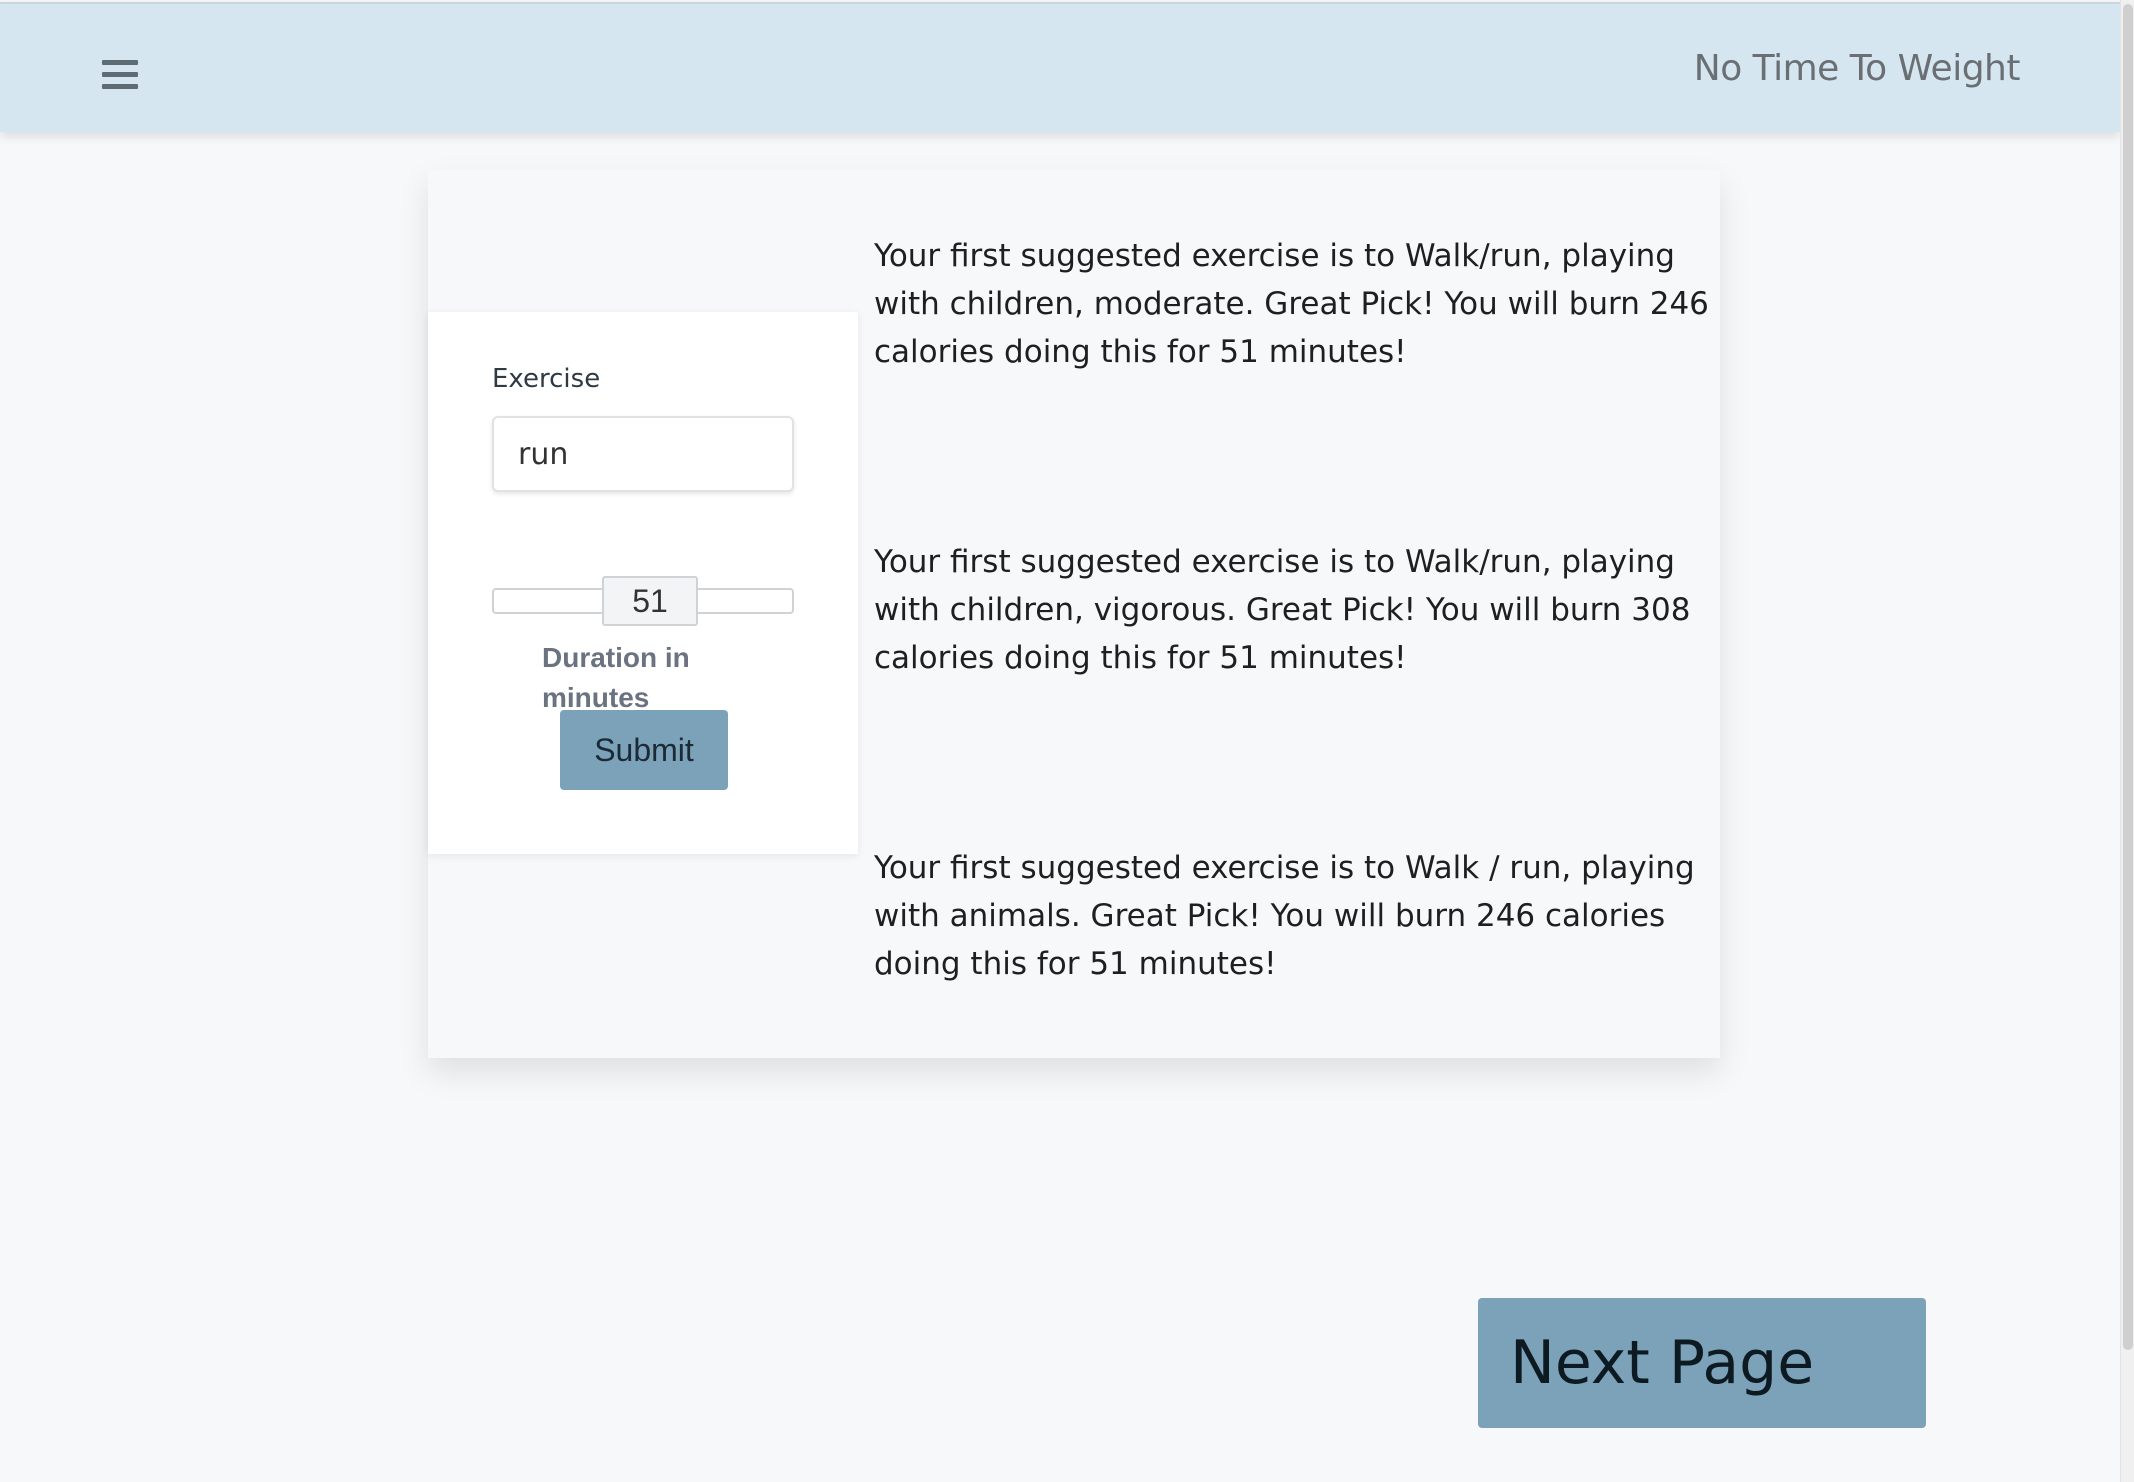 The image size is (2134, 1482). What do you see at coordinates (616, 677) in the screenshot?
I see `duration-label: Duration in minutes` at bounding box center [616, 677].